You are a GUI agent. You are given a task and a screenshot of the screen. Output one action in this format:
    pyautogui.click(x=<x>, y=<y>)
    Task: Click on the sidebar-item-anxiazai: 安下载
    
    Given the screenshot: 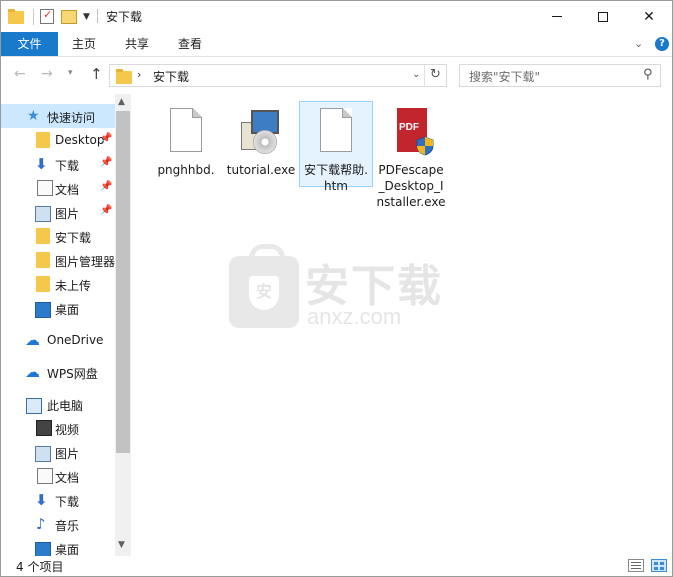 What is the action you would take?
    pyautogui.click(x=58, y=236)
    